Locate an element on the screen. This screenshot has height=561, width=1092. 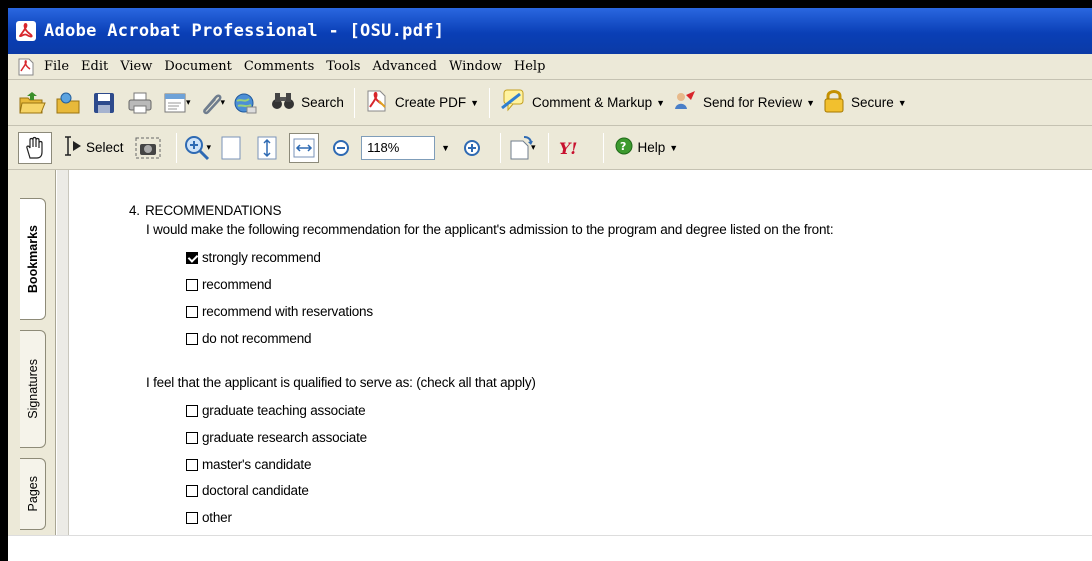
zoom-dropdown-icon: ▼ is located at coordinates (445, 148).